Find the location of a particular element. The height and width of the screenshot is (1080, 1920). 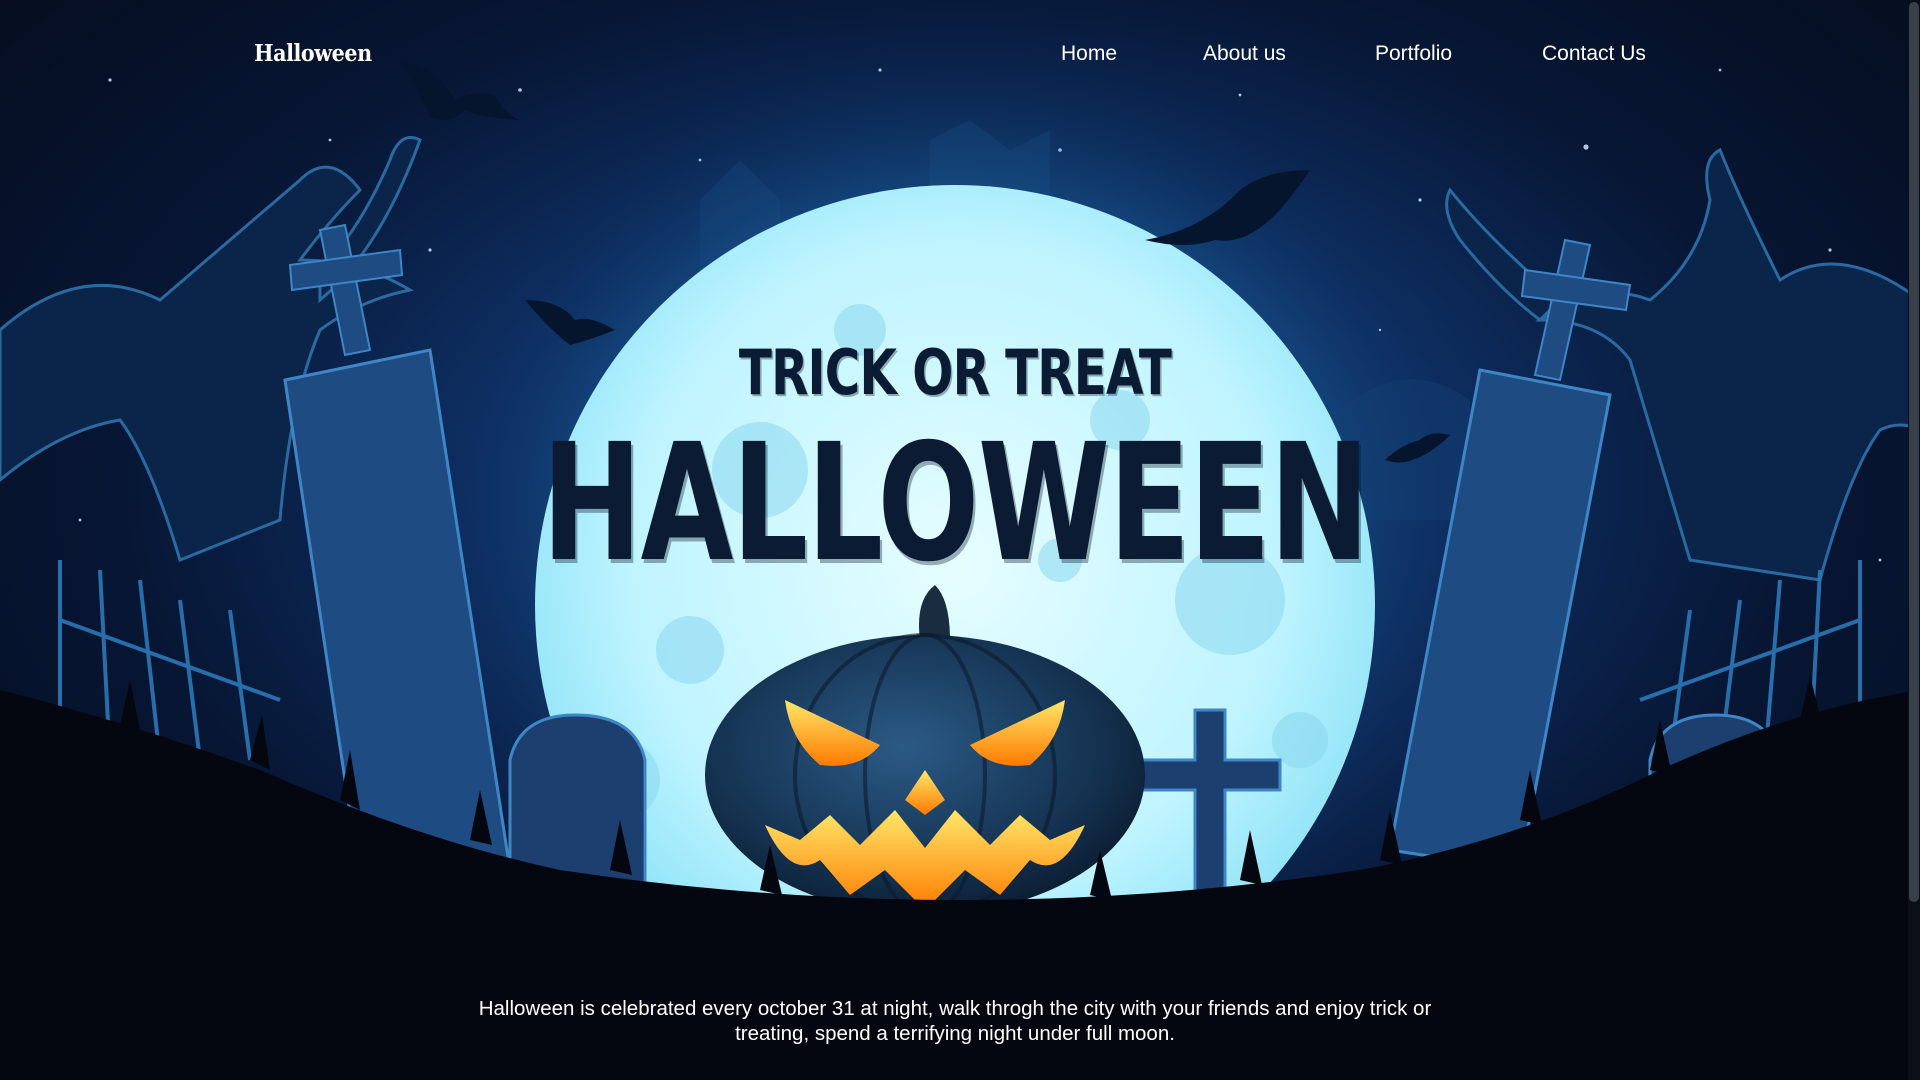

nav-about-us: About us is located at coordinates (1244, 54).